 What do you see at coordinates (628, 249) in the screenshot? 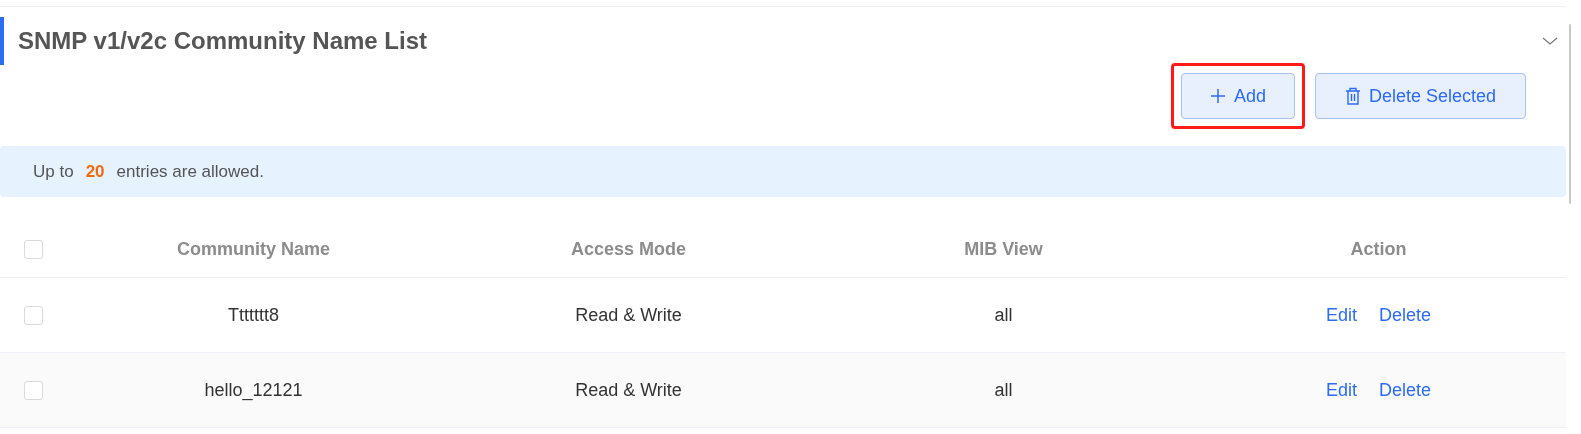
I see `column-header: Access Mode` at bounding box center [628, 249].